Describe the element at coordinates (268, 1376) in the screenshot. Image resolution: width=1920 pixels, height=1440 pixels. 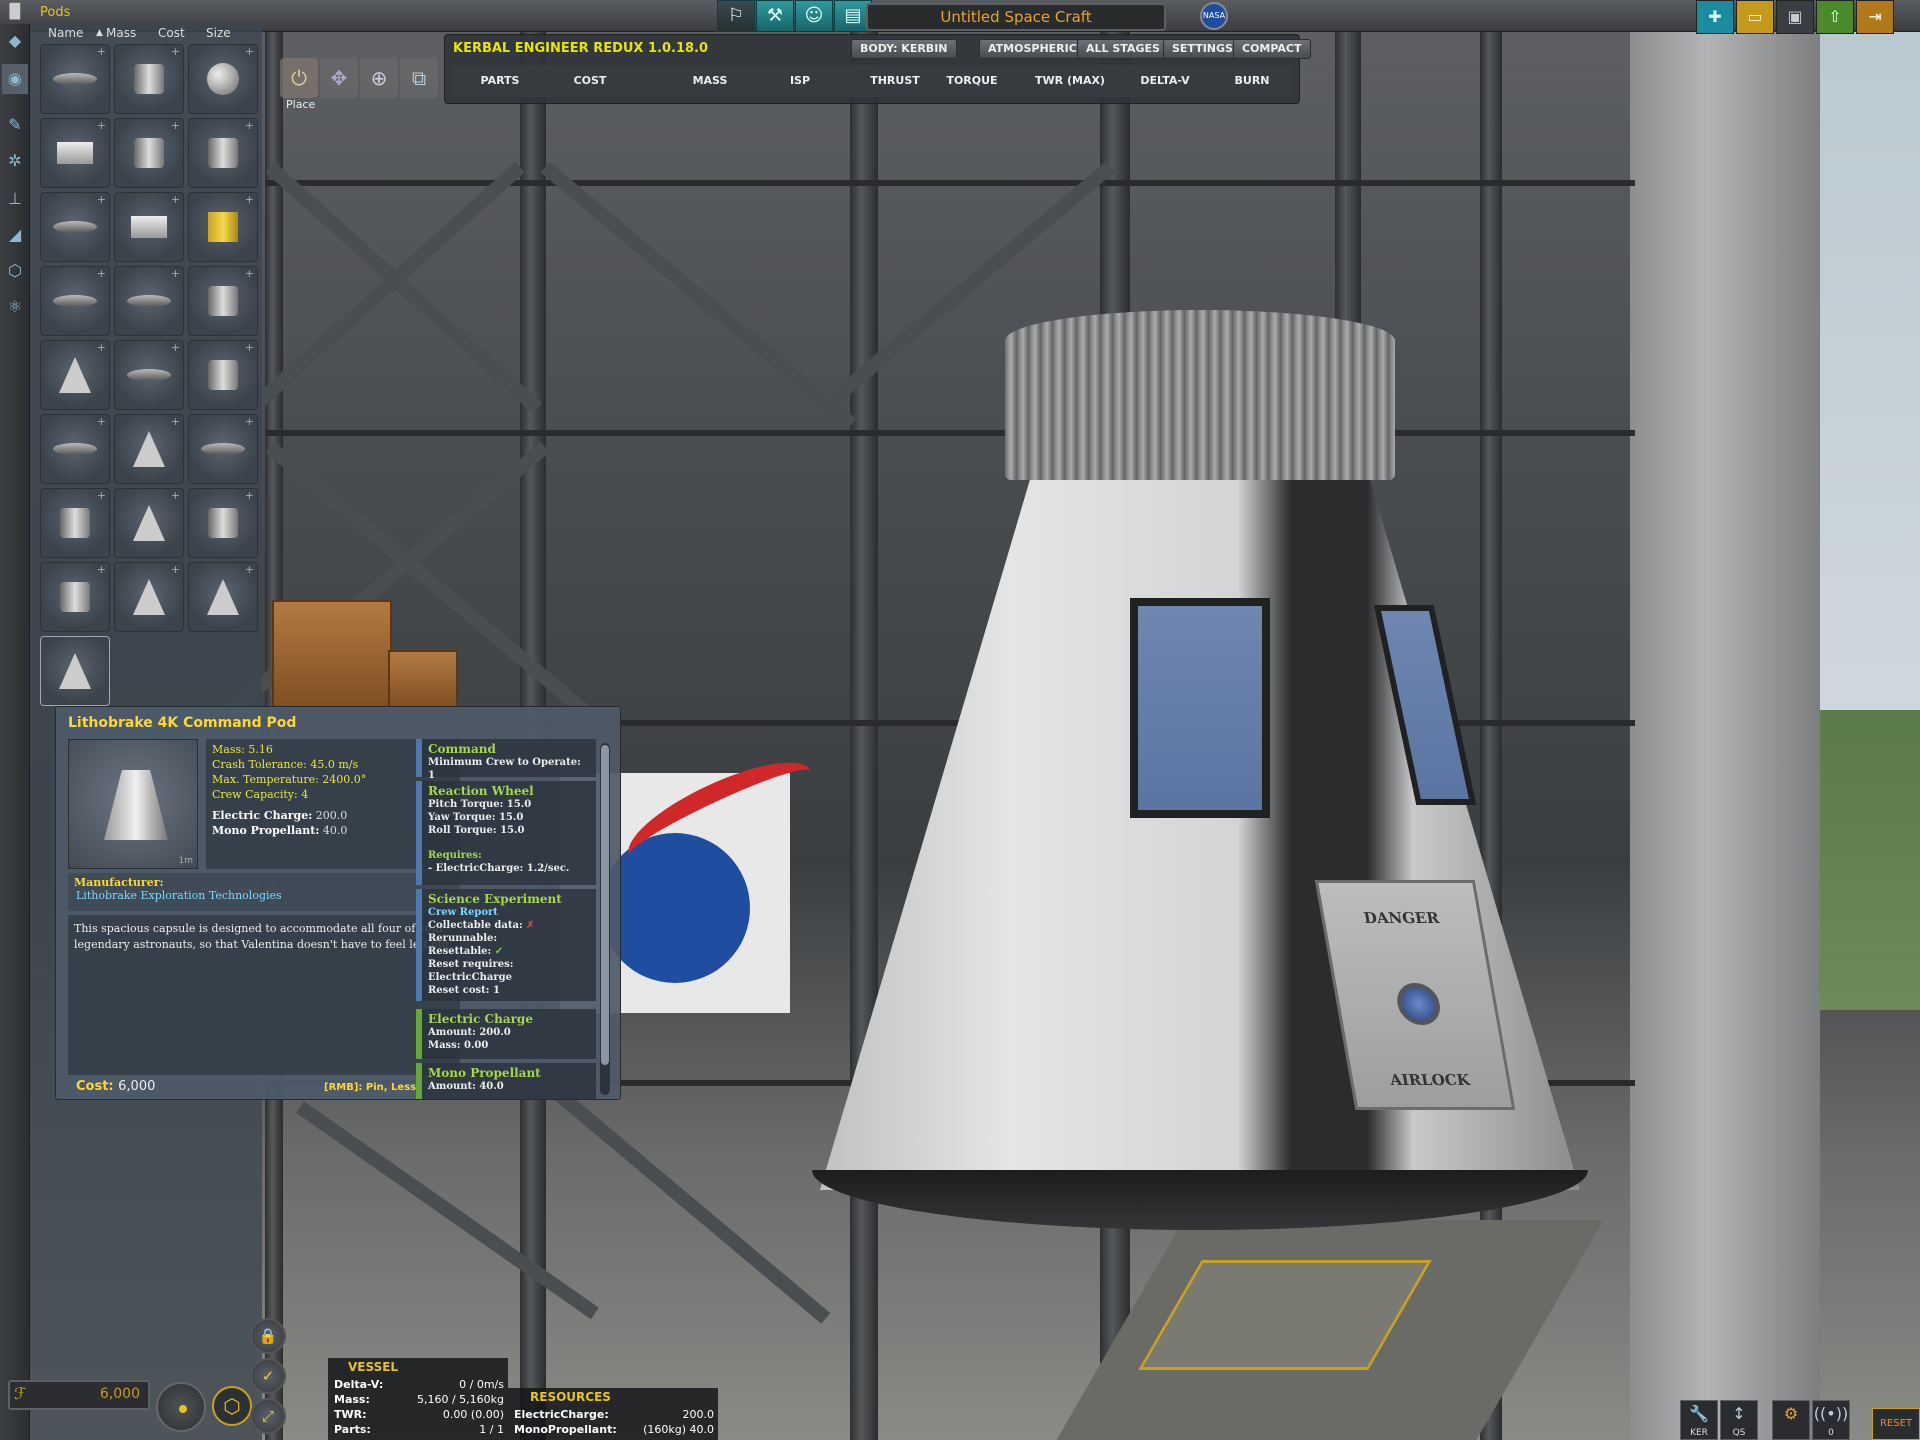
I see `snap-icon: ✓` at that location.